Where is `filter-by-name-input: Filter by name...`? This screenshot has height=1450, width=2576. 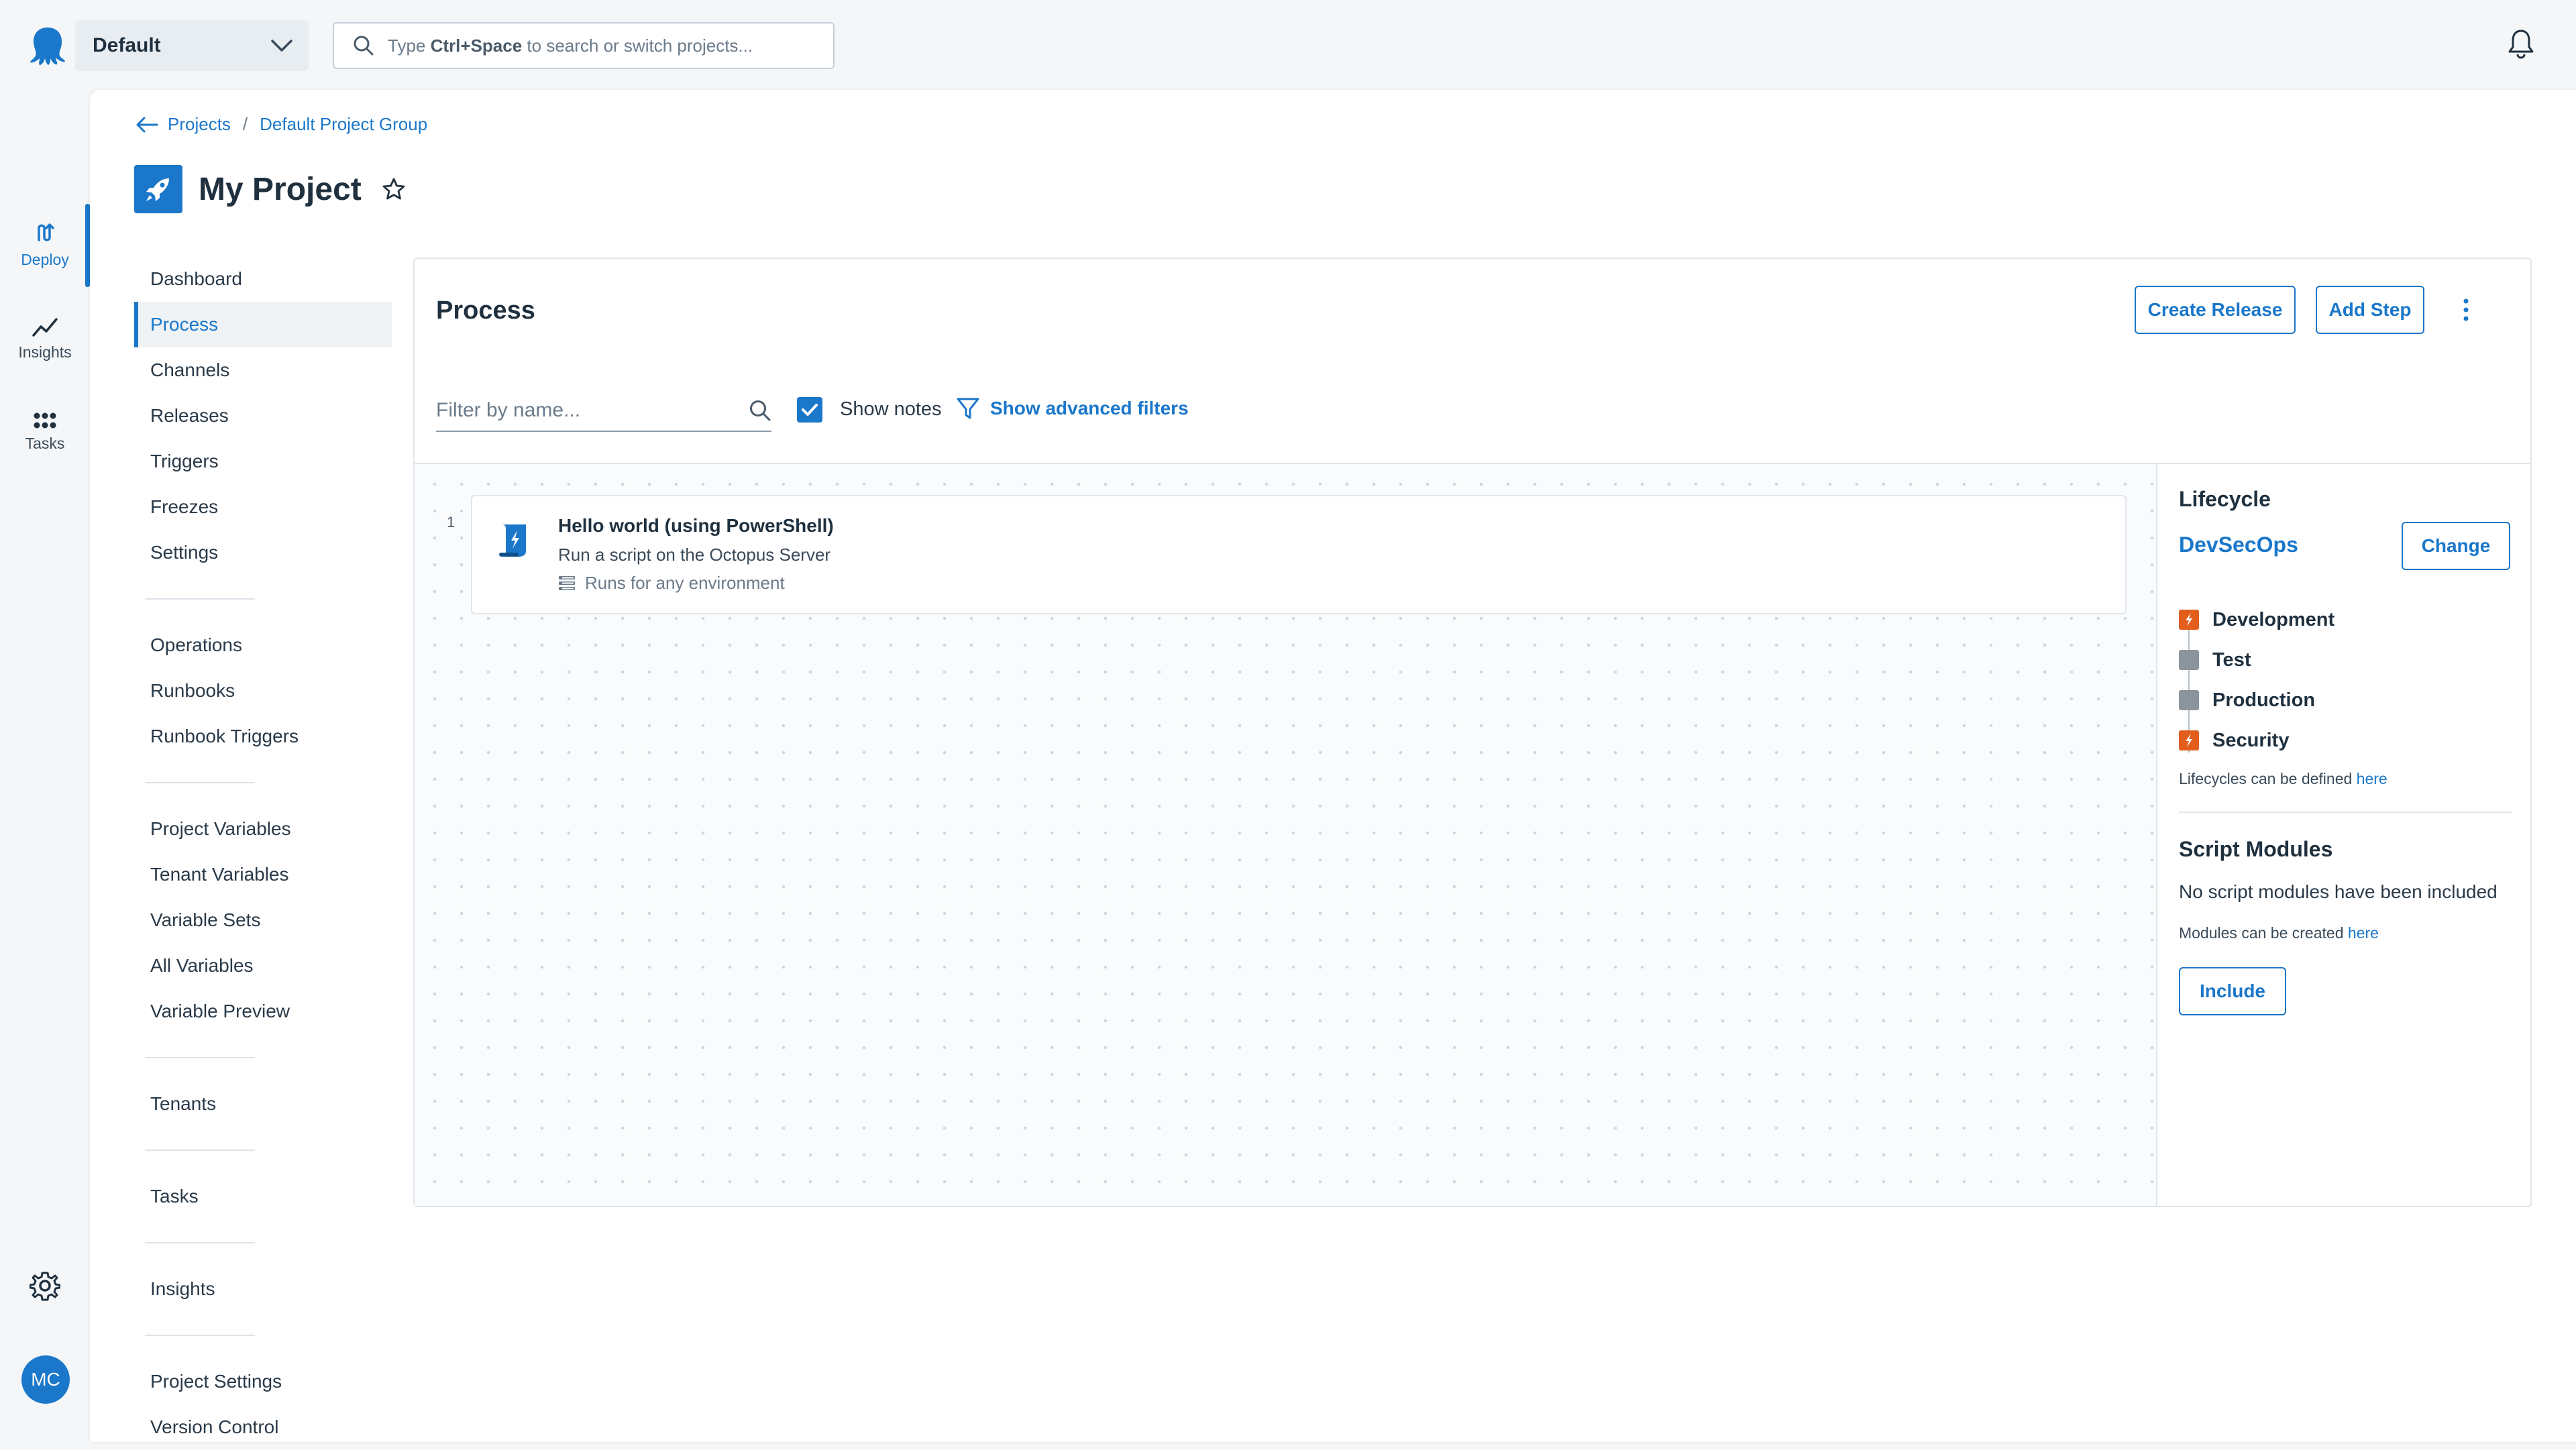
filter-by-name-input: Filter by name... is located at coordinates (603, 411).